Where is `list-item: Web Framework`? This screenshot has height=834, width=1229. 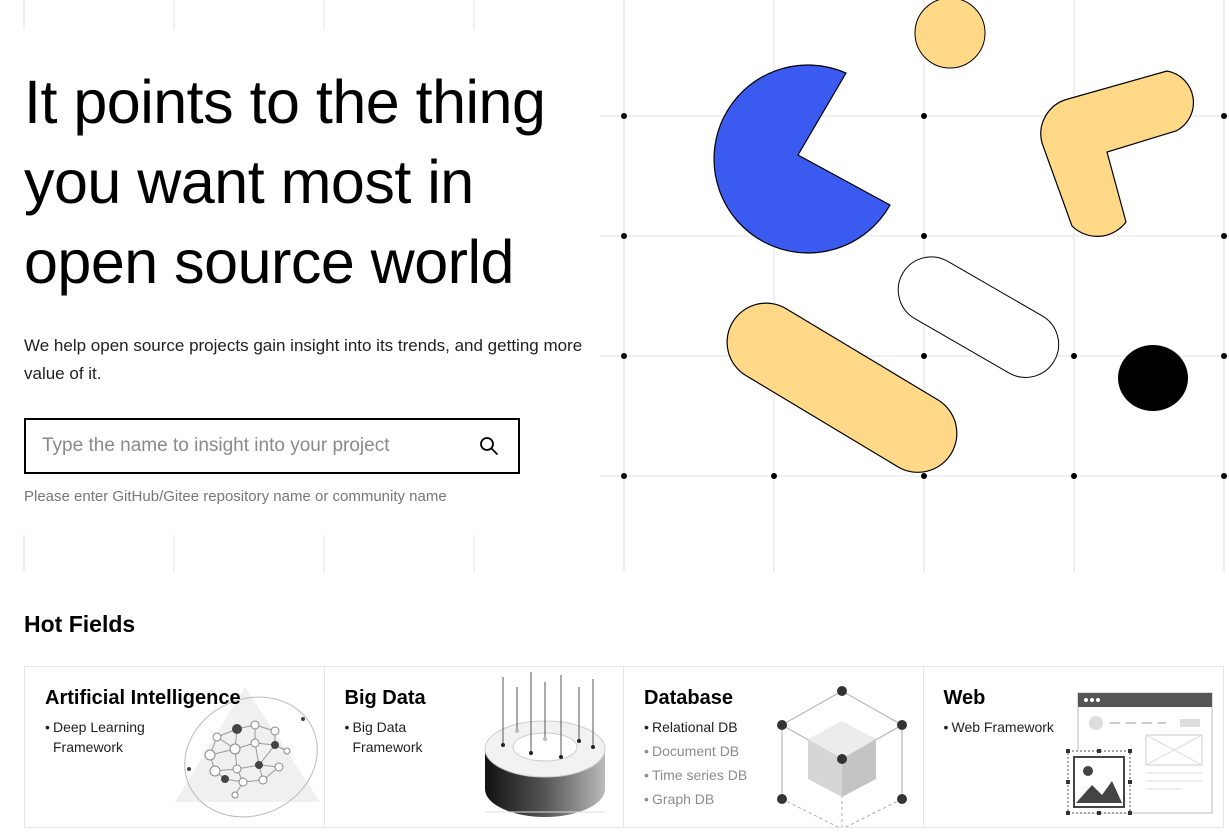
list-item: Web Framework is located at coordinates (999, 727).